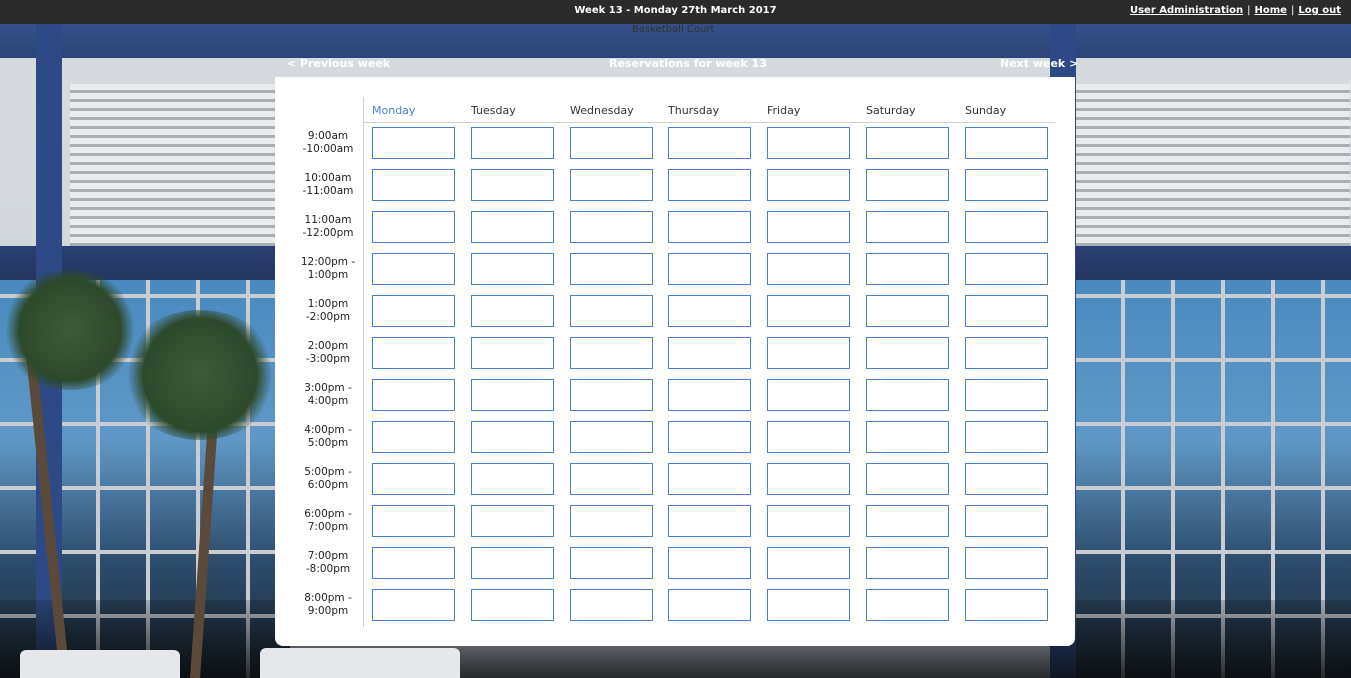 This screenshot has height=678, width=1351. What do you see at coordinates (1186, 10) in the screenshot?
I see `user-administration-link: User Administration` at bounding box center [1186, 10].